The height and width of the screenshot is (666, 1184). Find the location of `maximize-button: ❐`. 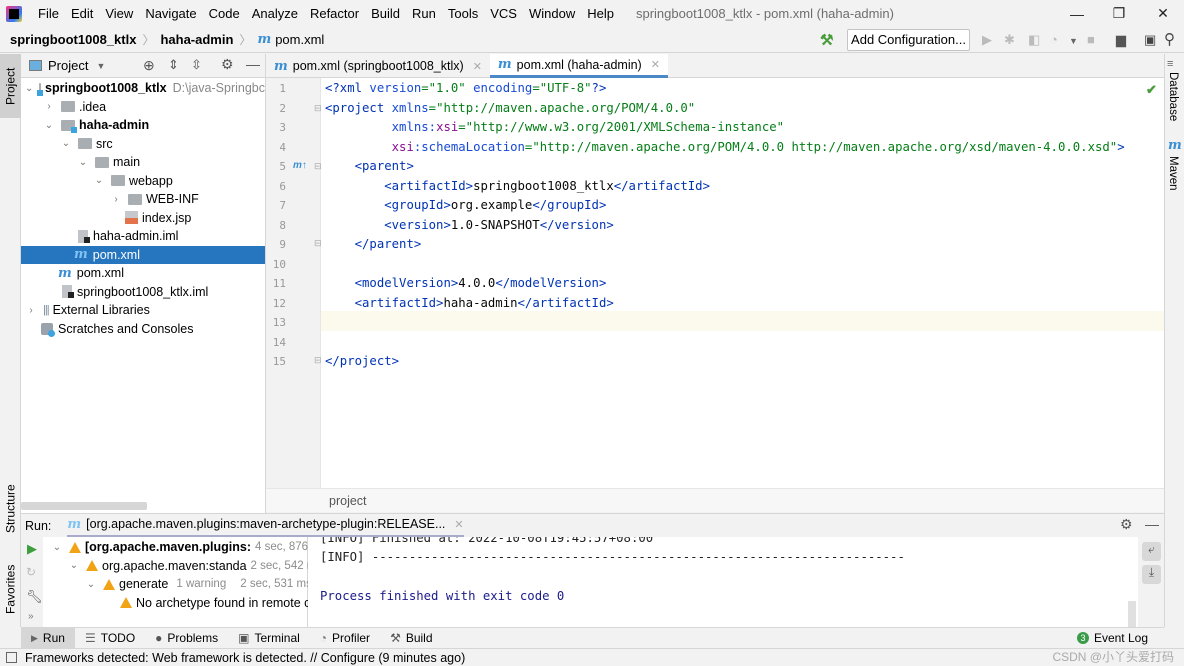

maximize-button: ❐ is located at coordinates (1119, 13).